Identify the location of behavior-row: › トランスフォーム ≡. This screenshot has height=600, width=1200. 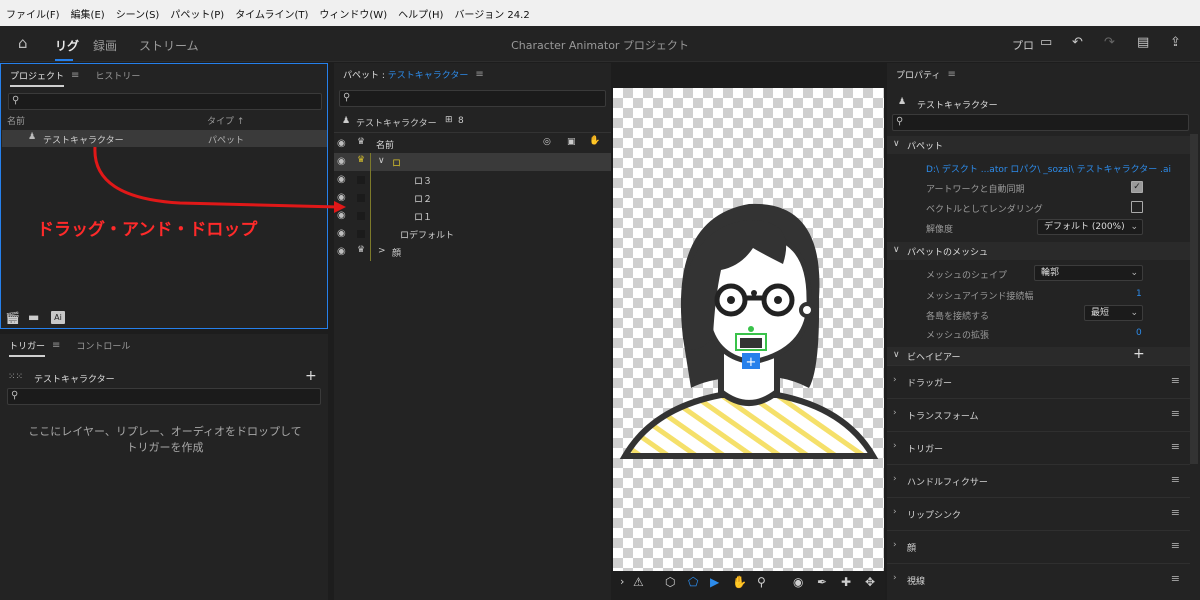
(1038, 414).